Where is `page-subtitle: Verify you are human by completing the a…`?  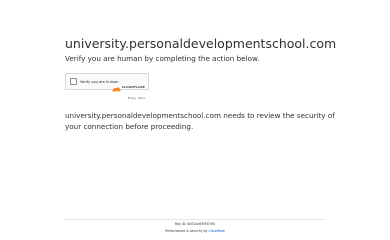
page-subtitle: Verify you are human by completing the a… is located at coordinates (162, 58).